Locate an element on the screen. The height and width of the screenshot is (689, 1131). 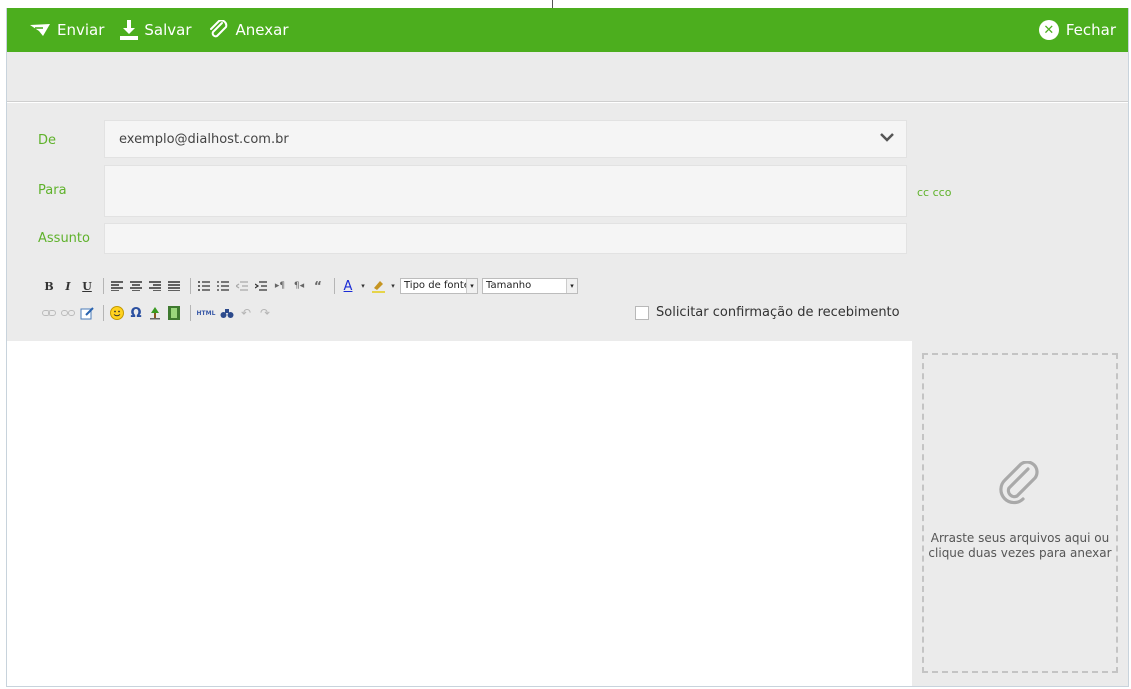
top-strip is located at coordinates (565, 4).